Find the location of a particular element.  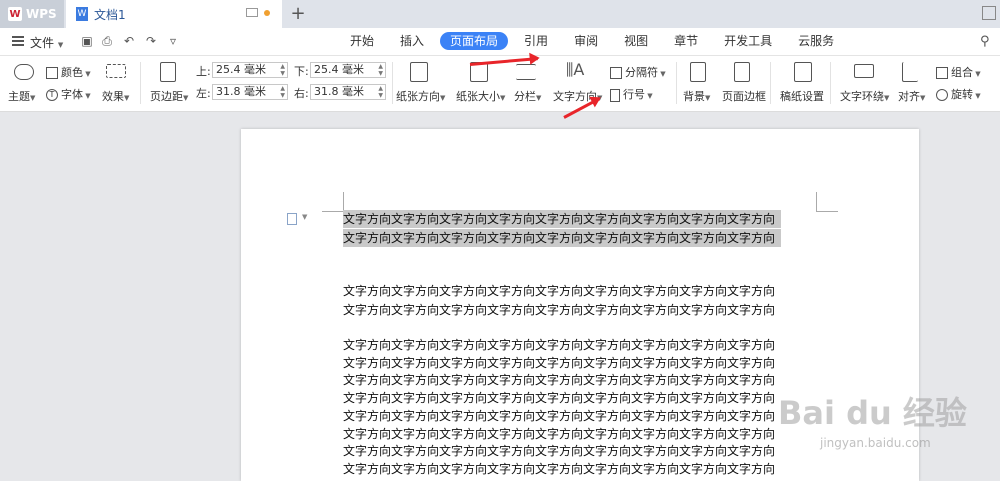

customize-toolbar-icon: ▿ is located at coordinates (173, 41).